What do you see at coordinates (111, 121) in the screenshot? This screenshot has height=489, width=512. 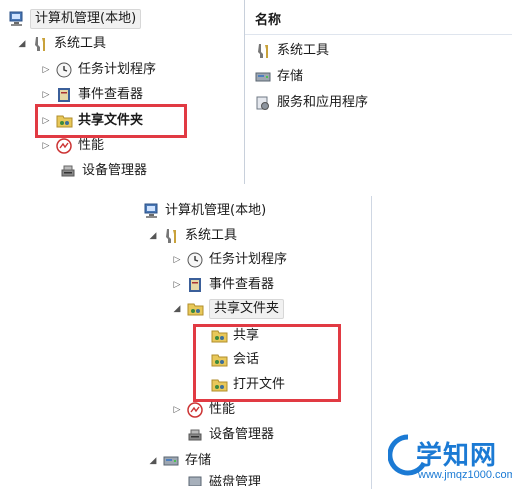 I see `highlight-shared-folders` at bounding box center [111, 121].